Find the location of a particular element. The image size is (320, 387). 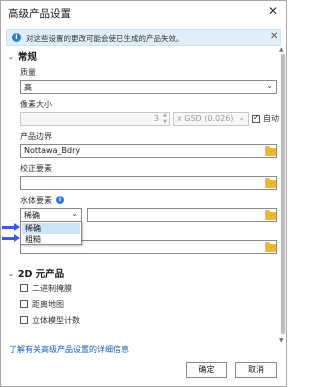

distance-map-checkbox is located at coordinates (24, 304).